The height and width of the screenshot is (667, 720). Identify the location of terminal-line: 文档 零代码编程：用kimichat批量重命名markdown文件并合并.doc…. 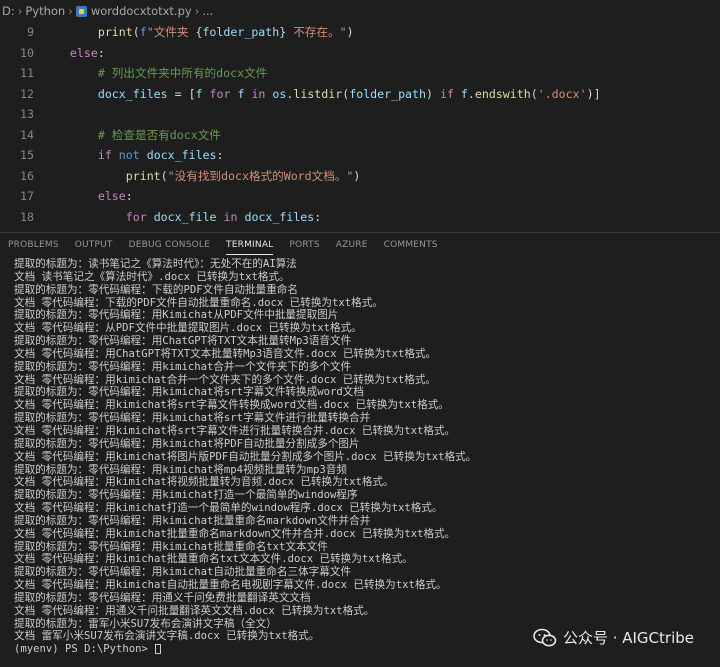
(235, 533).